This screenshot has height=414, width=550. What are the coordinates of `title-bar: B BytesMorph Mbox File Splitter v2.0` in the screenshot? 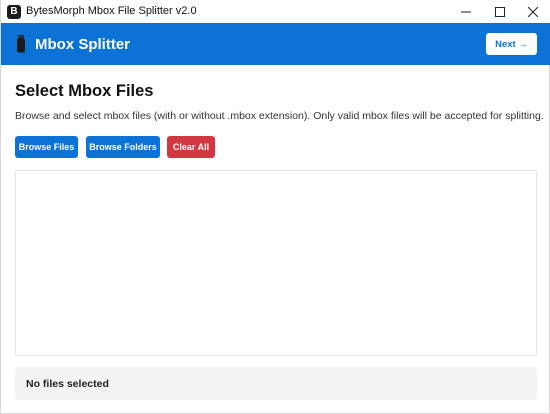 It's located at (275, 11).